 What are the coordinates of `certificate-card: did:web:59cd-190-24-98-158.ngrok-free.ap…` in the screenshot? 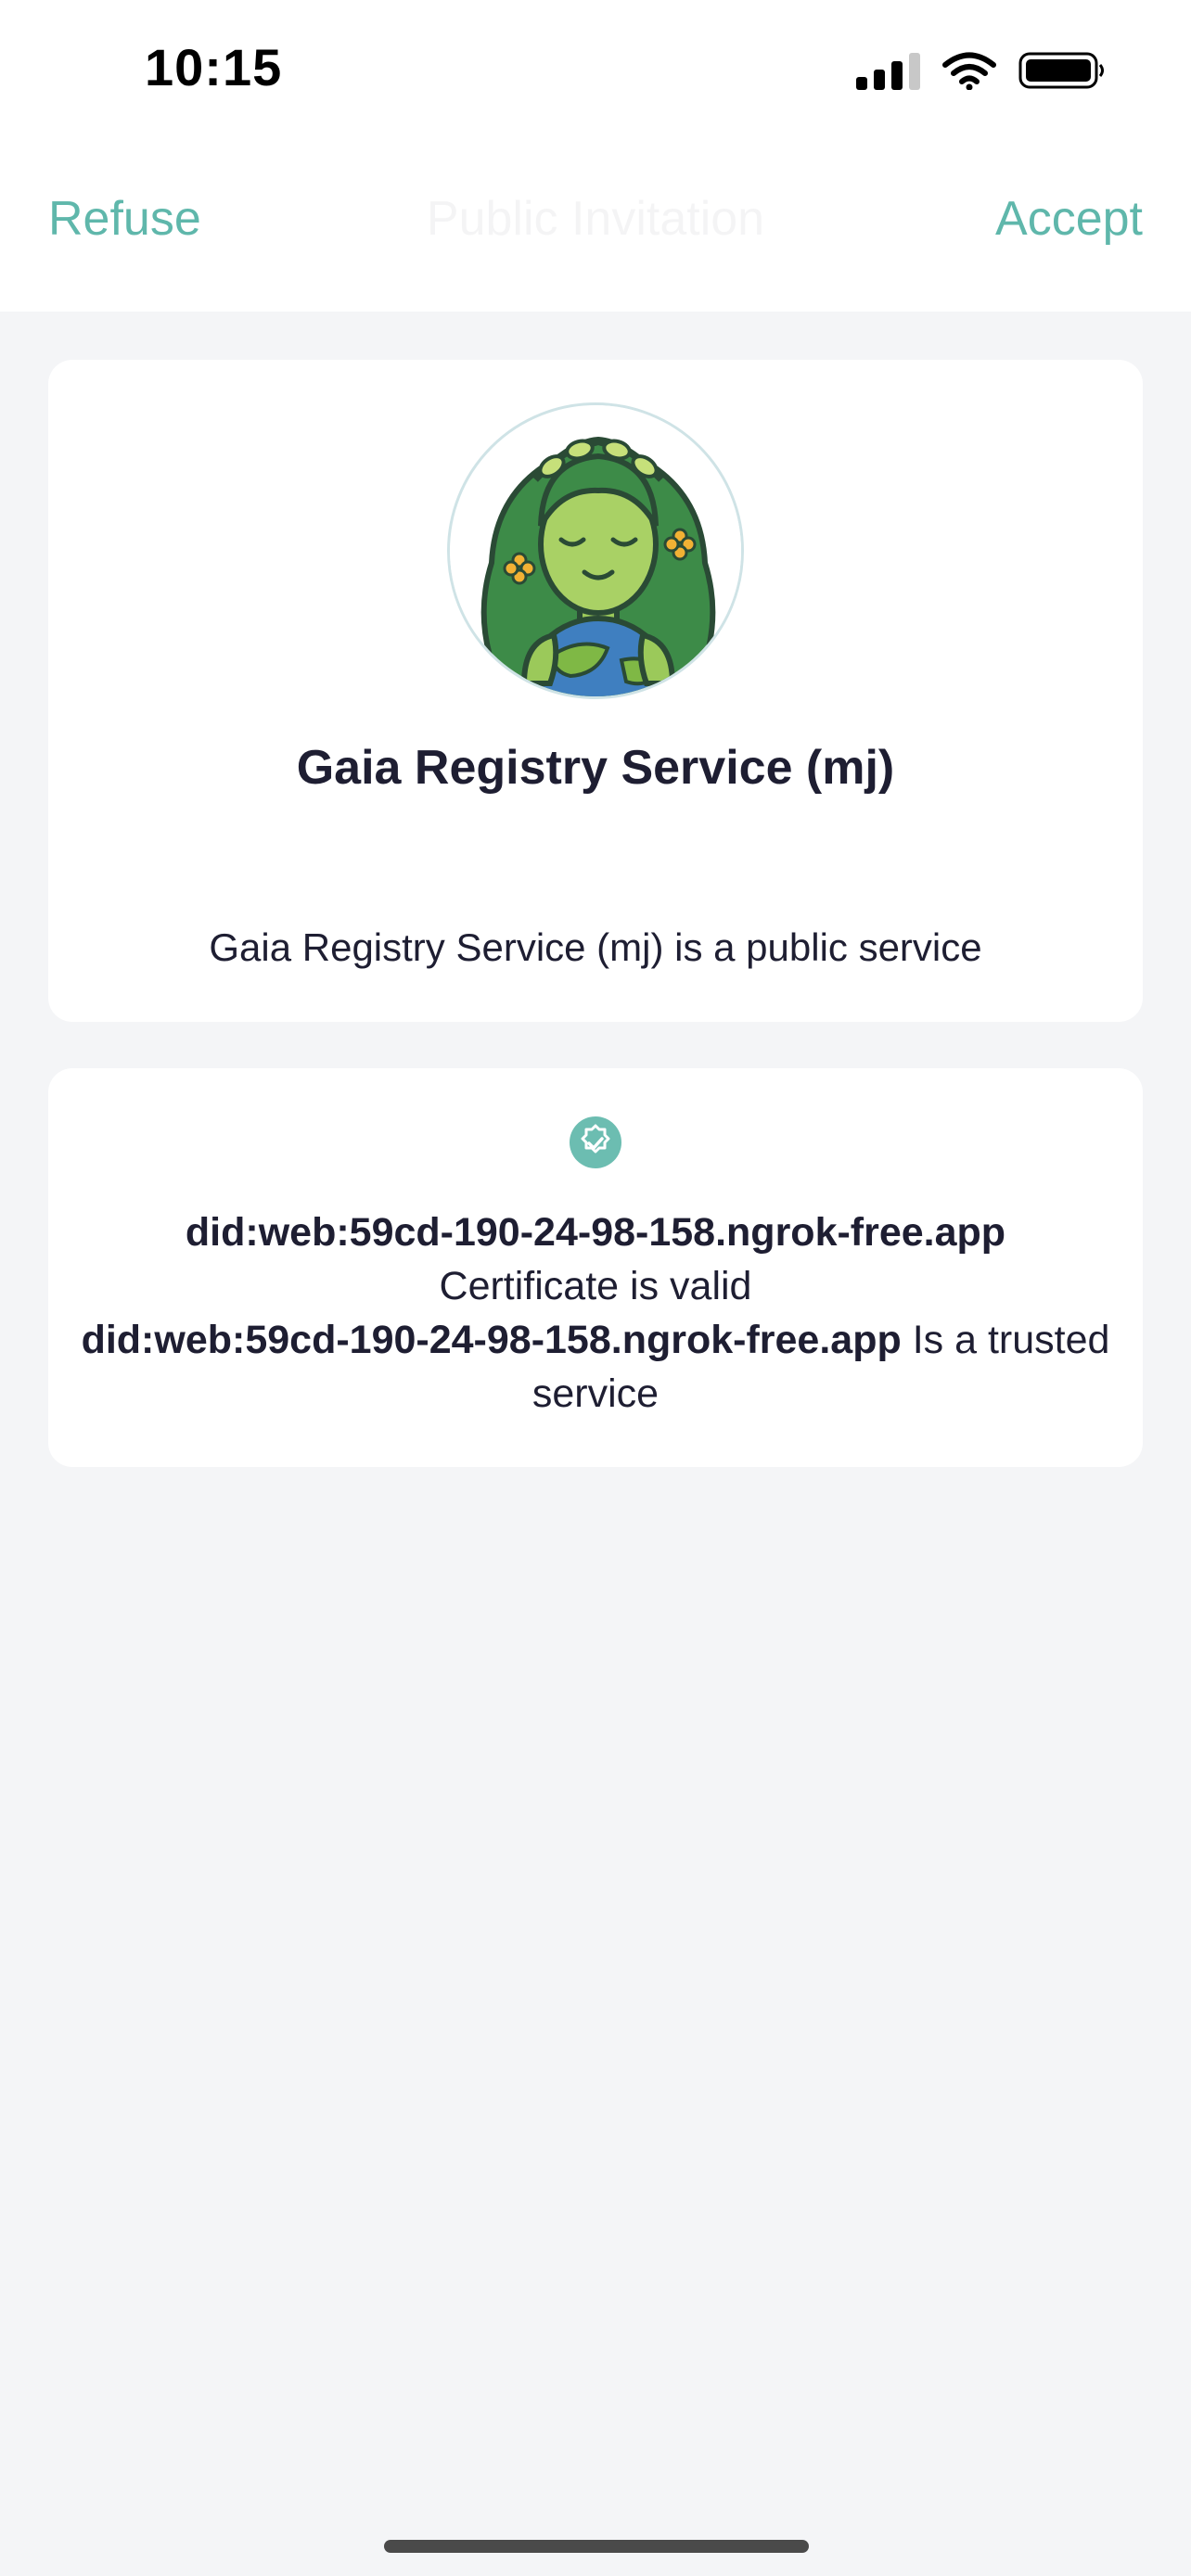 It's located at (595, 1267).